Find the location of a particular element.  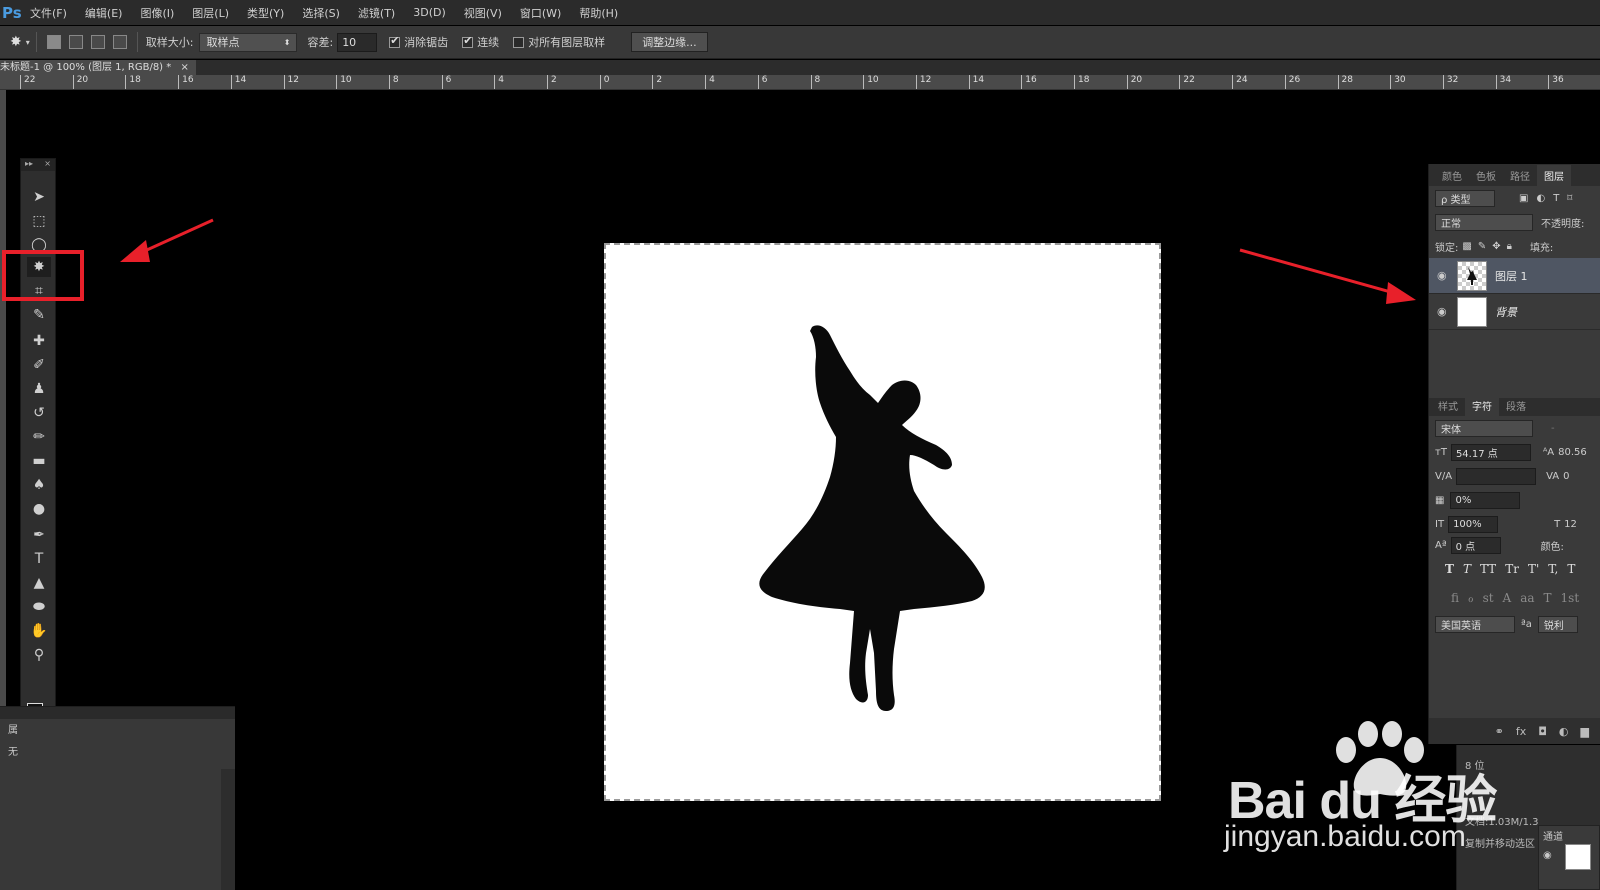

healing-brush-tool-icon: ✚ is located at coordinates (39, 341).